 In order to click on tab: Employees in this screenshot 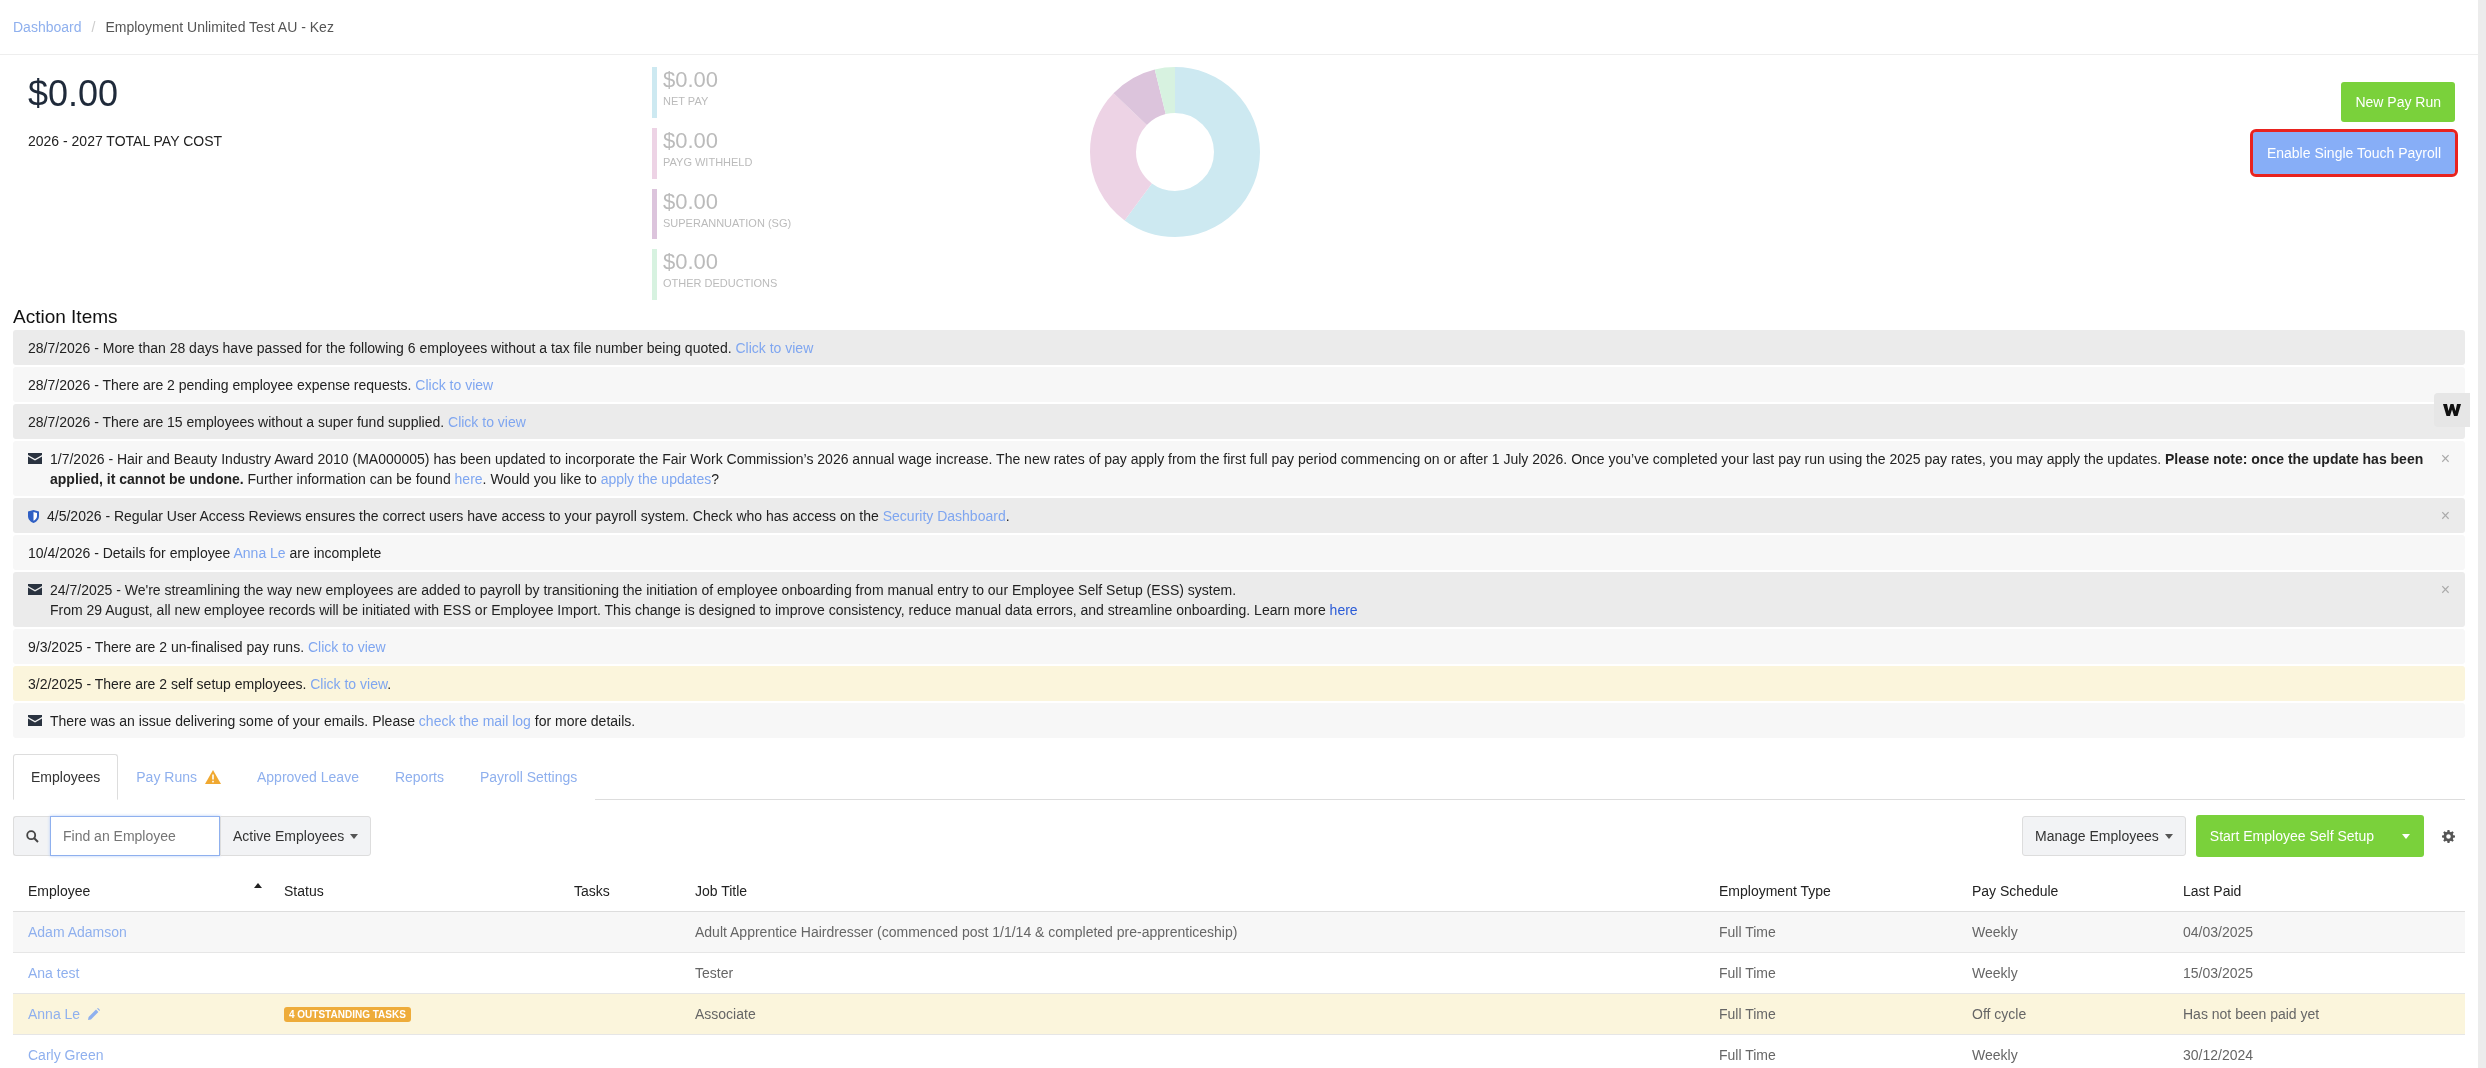, I will do `click(66, 777)`.